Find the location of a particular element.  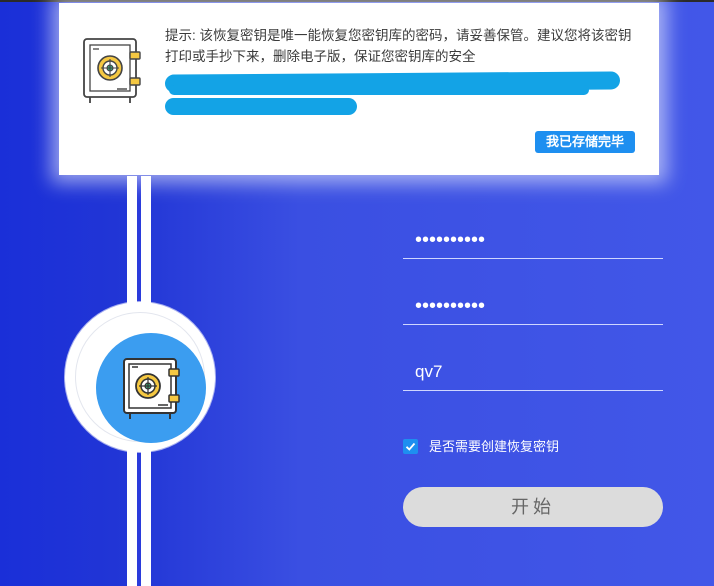

confirm-password-input is located at coordinates (535, 306).